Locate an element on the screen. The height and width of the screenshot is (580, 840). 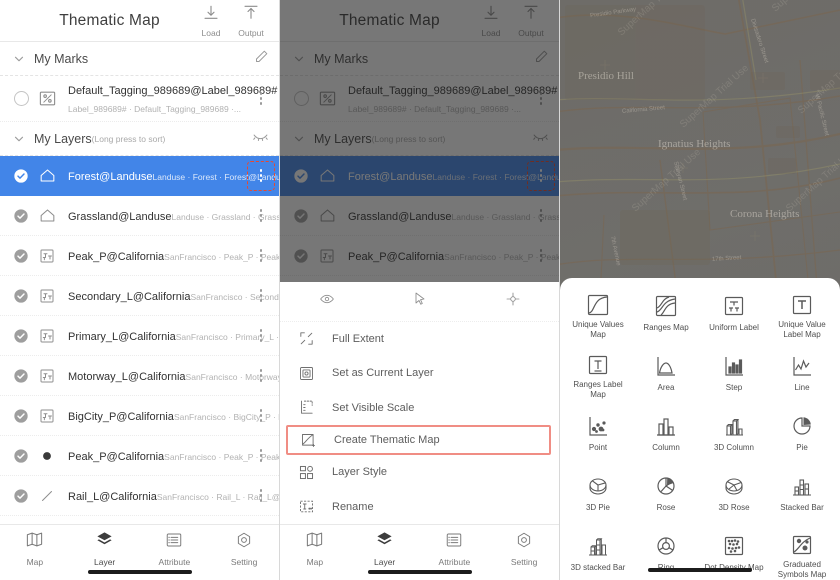
thematic-type-3d-column: 3D Column is located at coordinates (734, 435).